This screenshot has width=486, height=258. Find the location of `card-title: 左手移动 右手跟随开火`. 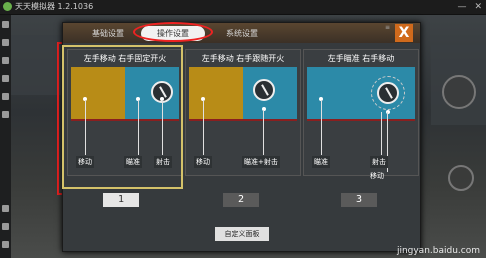

card-title: 左手移动 右手跟随开火 is located at coordinates (243, 58).